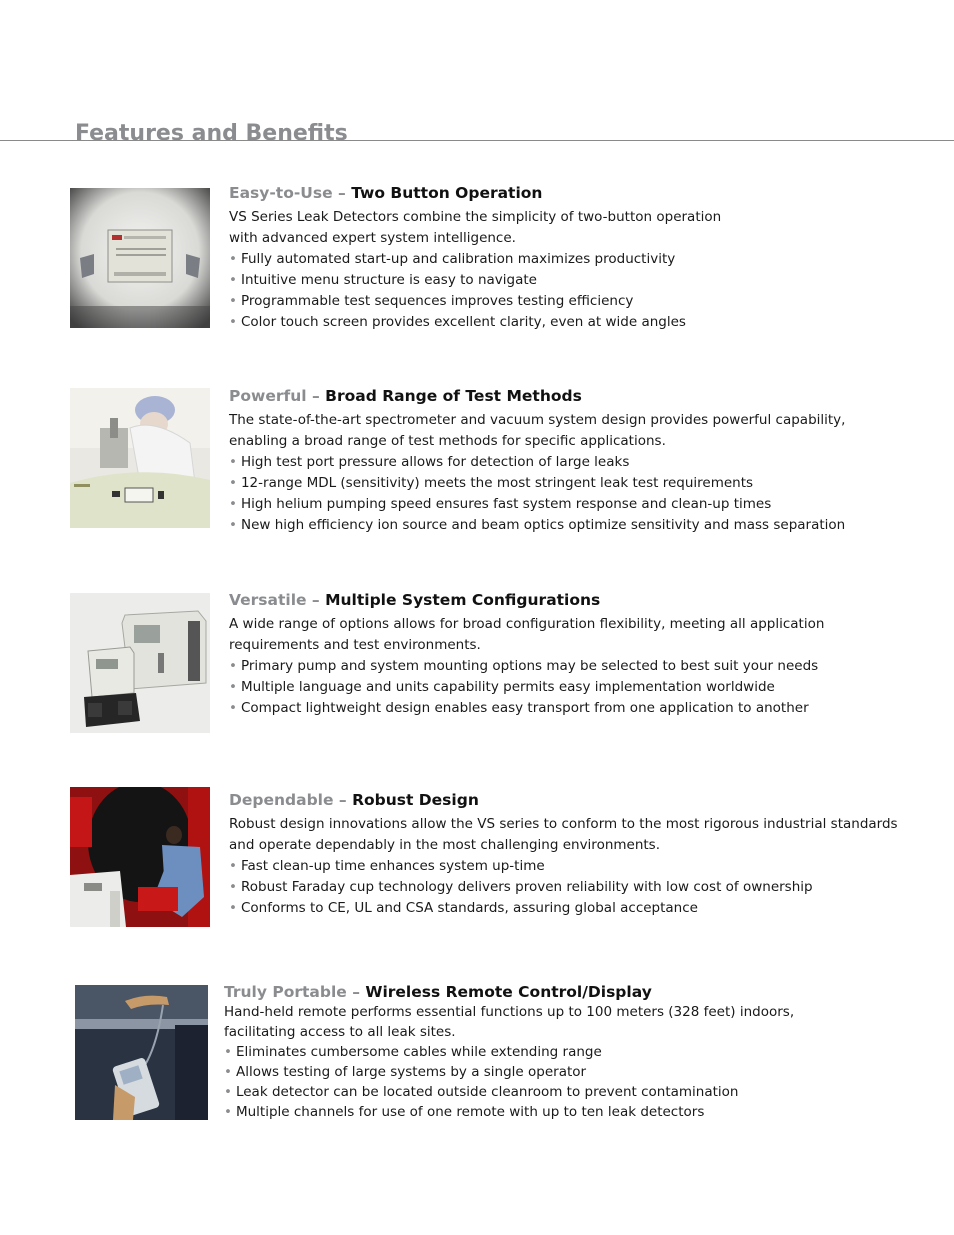  Describe the element at coordinates (415, 800) in the screenshot. I see `section-title: Robust Design` at that location.